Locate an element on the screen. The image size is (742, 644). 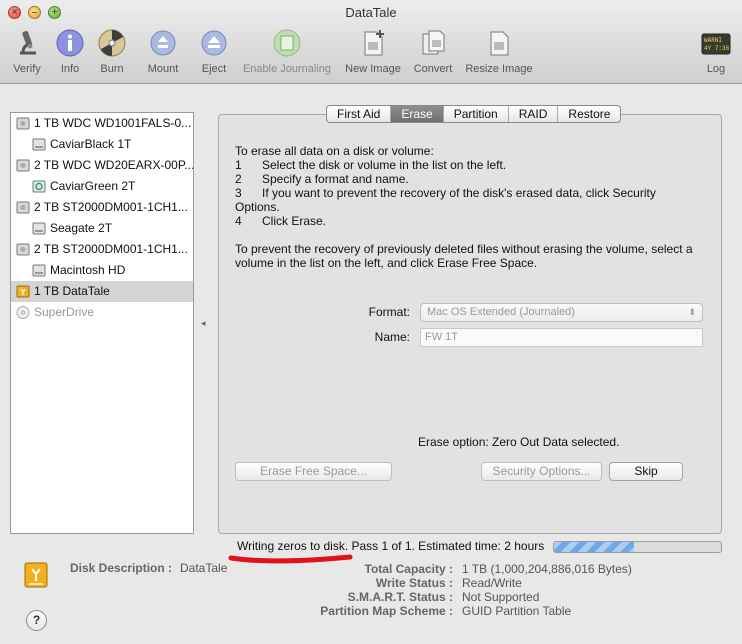
toolbar-eject-button: Eject is located at coordinates (214, 51).